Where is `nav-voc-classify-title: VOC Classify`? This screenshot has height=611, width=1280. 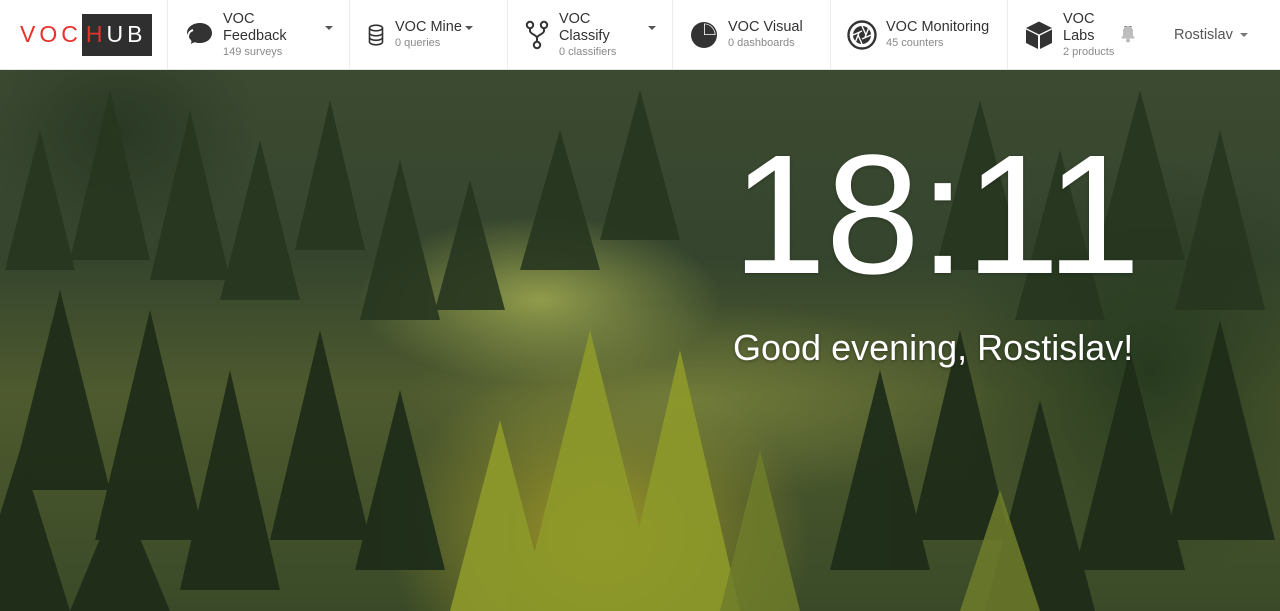
nav-voc-classify-title: VOC Classify is located at coordinates (584, 27).